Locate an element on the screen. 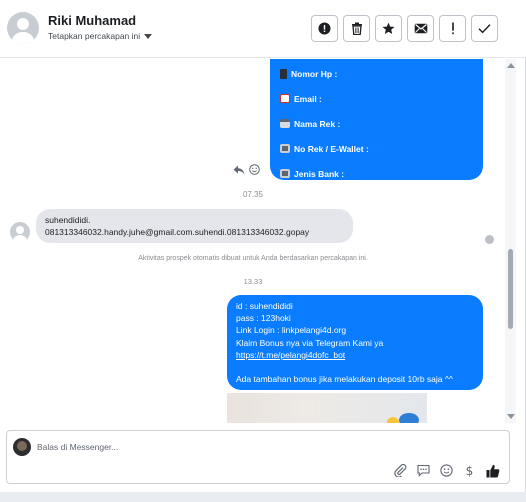  assign-conversation-label: Tetapkan percakapan ini is located at coordinates (94, 36).